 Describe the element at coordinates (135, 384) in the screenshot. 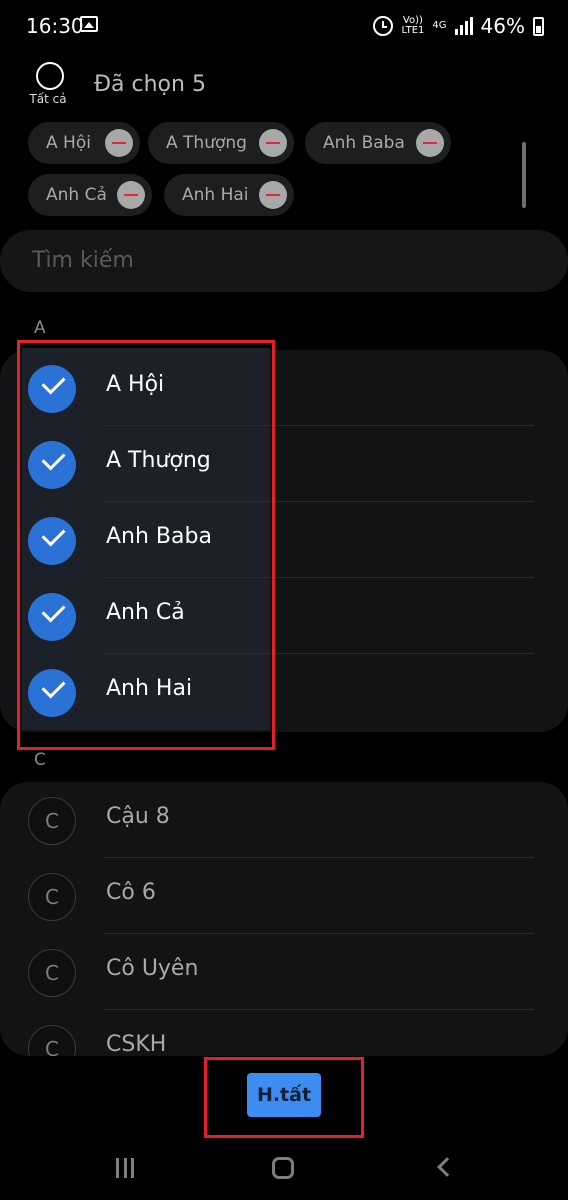

I see `contact-name: A Hội` at that location.